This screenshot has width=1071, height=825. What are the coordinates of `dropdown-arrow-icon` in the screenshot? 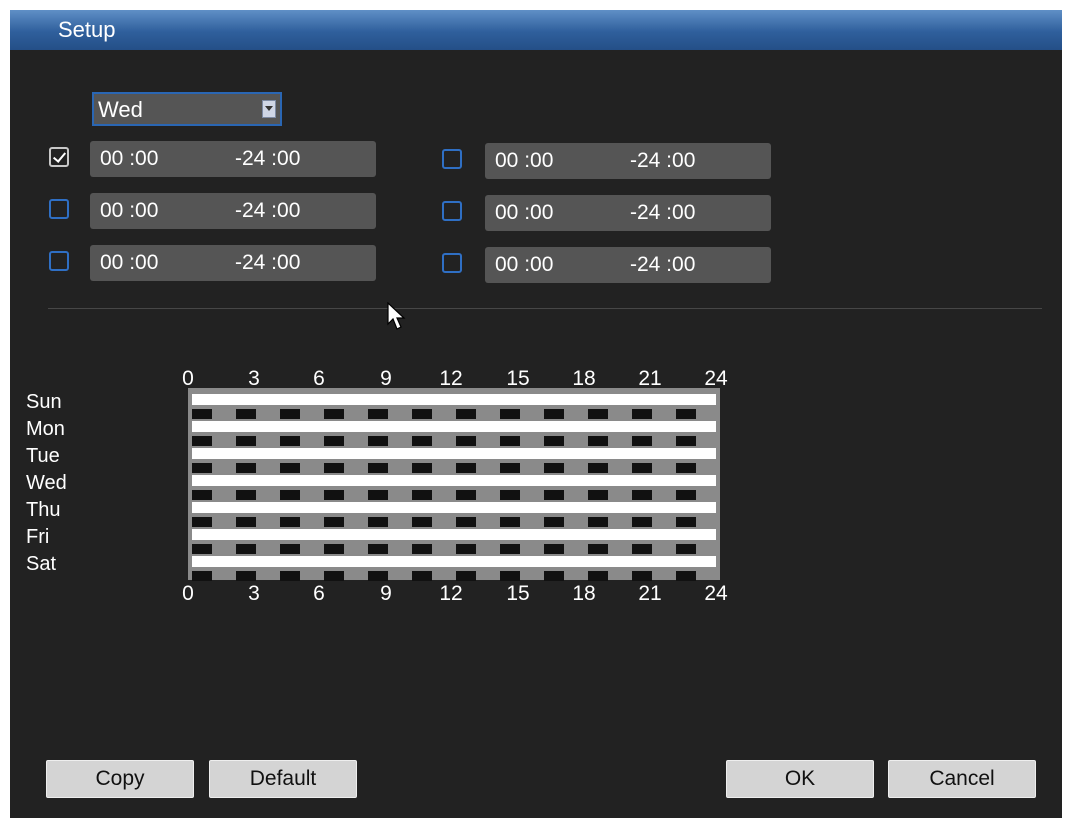 It's located at (269, 109).